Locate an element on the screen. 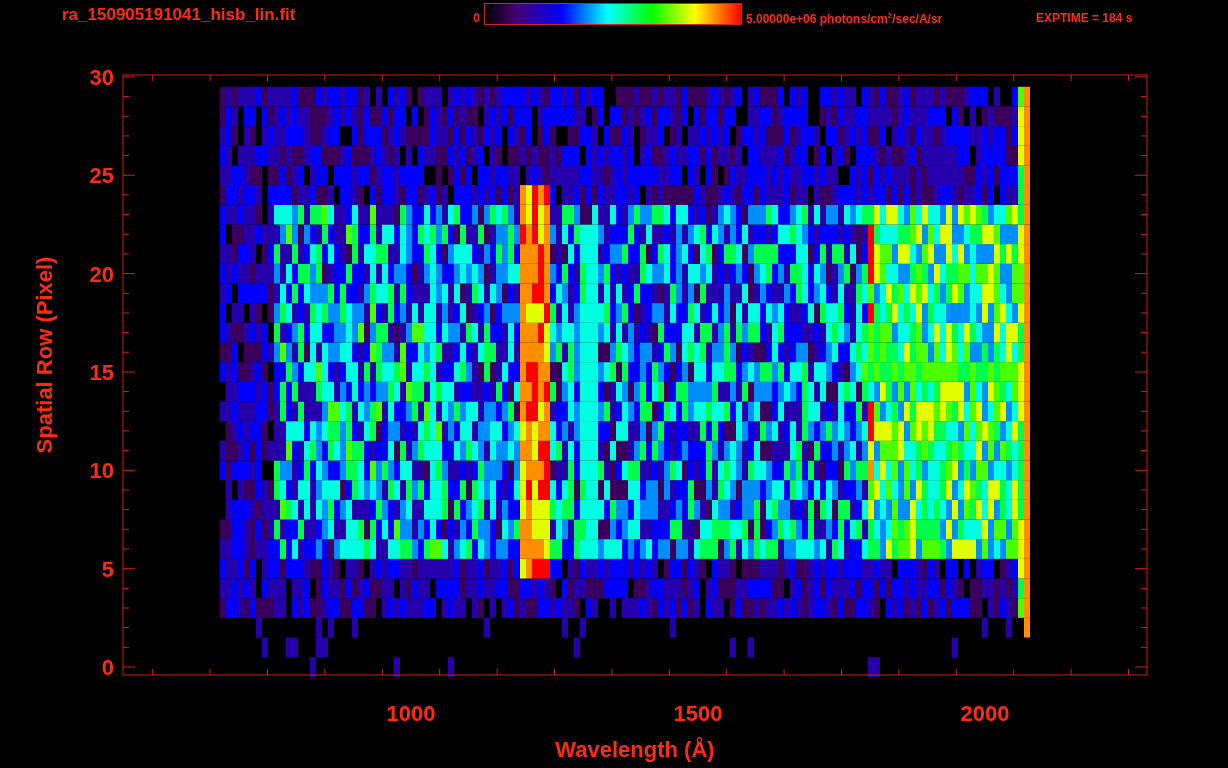  y-axis-label: Spatial Row (Pixel) is located at coordinates (44, 355).